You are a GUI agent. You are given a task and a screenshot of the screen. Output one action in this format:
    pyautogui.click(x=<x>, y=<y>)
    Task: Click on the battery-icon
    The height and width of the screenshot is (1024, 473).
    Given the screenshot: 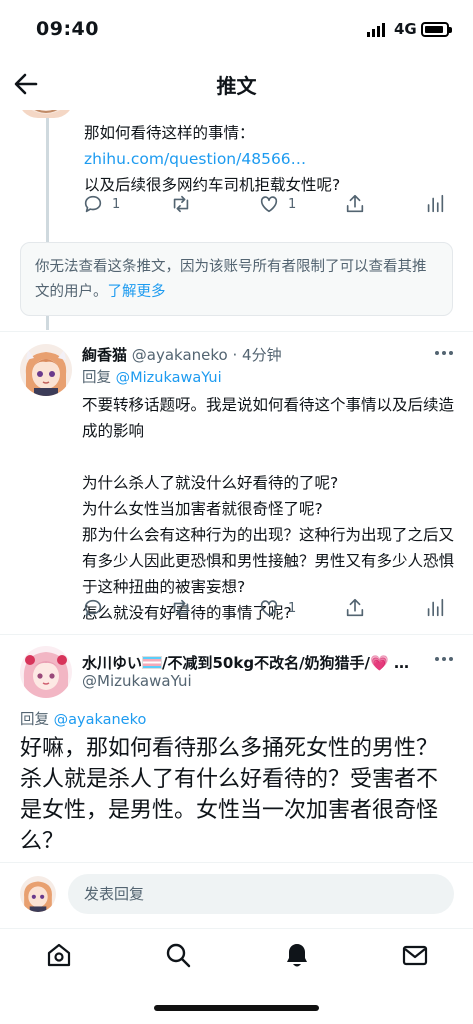 What is the action you would take?
    pyautogui.click(x=436, y=29)
    